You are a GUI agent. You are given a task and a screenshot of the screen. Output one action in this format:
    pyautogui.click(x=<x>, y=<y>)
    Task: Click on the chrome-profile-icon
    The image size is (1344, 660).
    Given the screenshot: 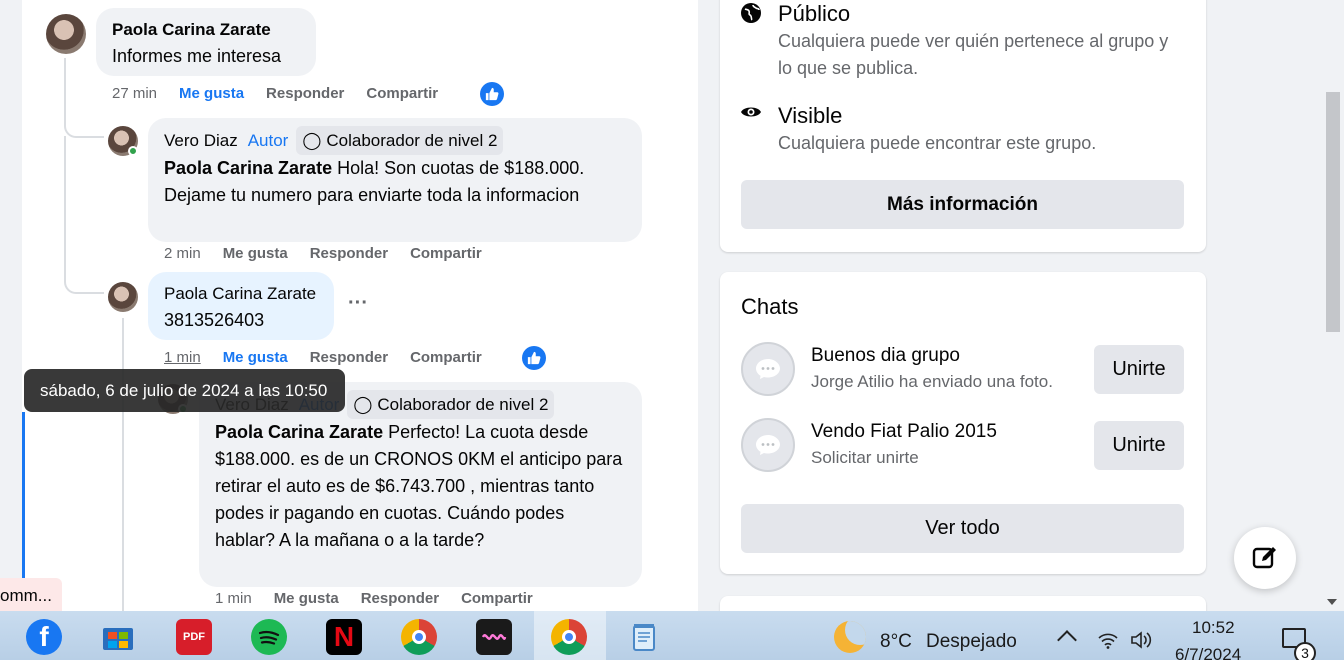 What is the action you would take?
    pyautogui.click(x=569, y=637)
    